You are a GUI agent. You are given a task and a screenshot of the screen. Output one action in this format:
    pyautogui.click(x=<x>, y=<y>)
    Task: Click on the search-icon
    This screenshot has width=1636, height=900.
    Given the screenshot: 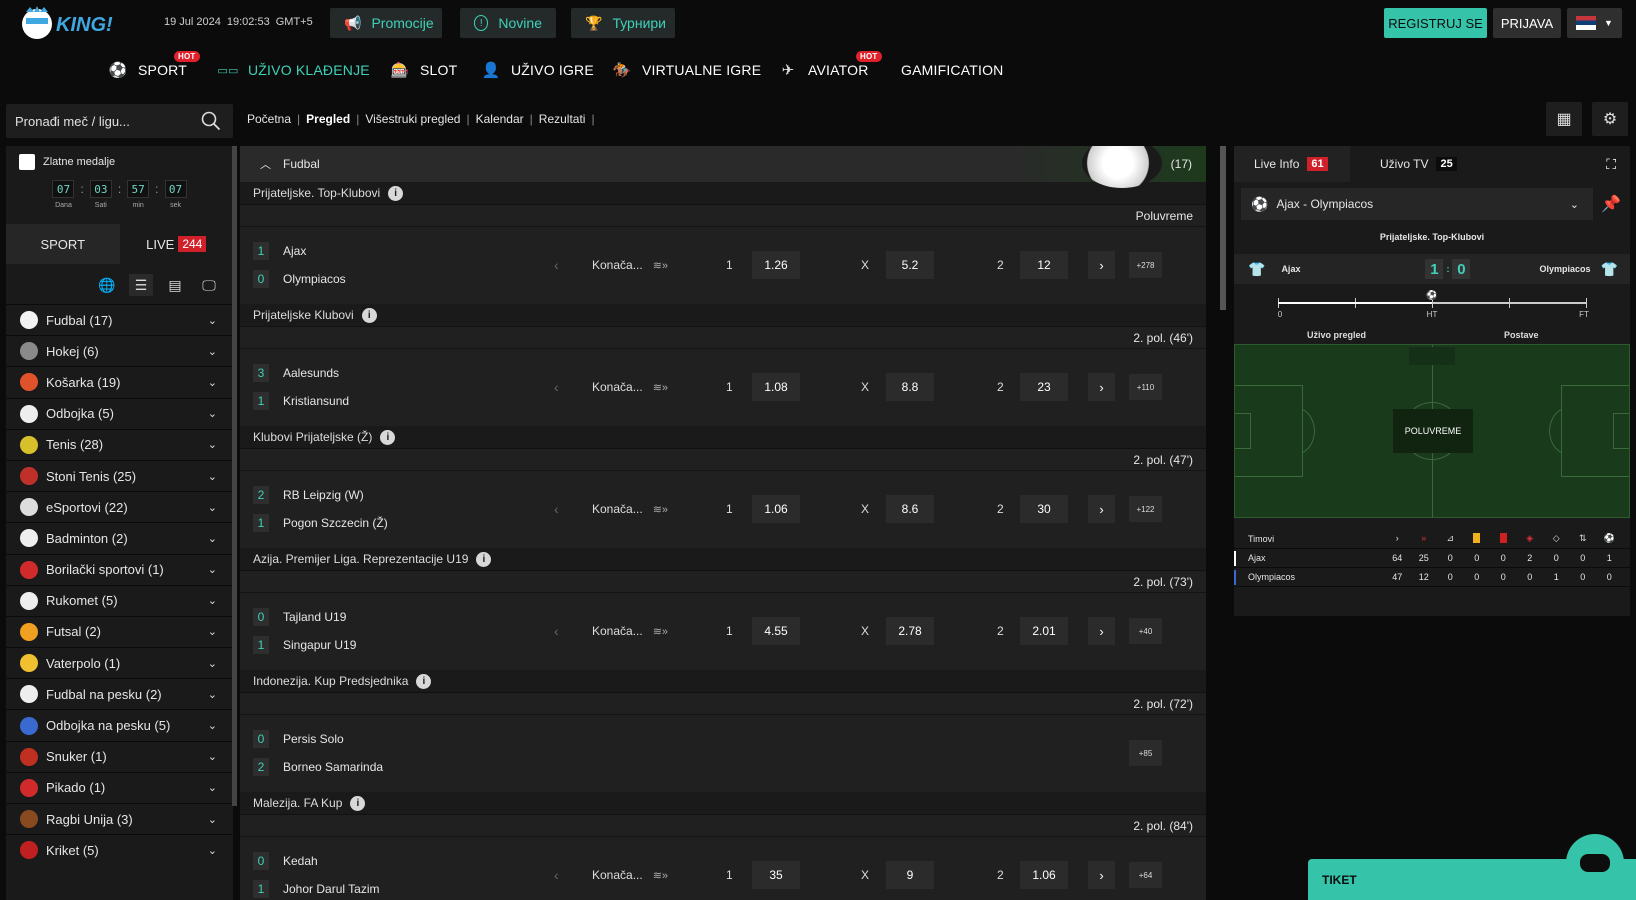 What is the action you would take?
    pyautogui.click(x=211, y=121)
    